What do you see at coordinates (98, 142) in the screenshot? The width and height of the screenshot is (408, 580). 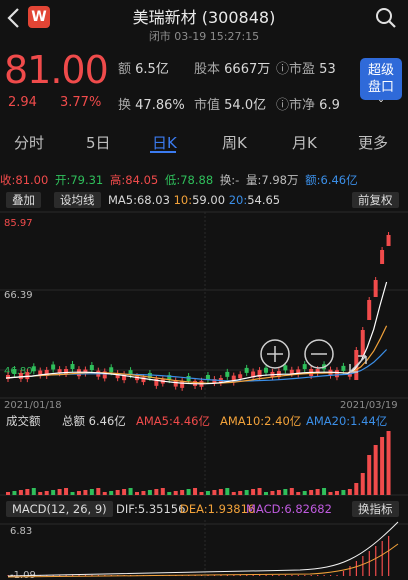 I see `tab-5day: 5日` at bounding box center [98, 142].